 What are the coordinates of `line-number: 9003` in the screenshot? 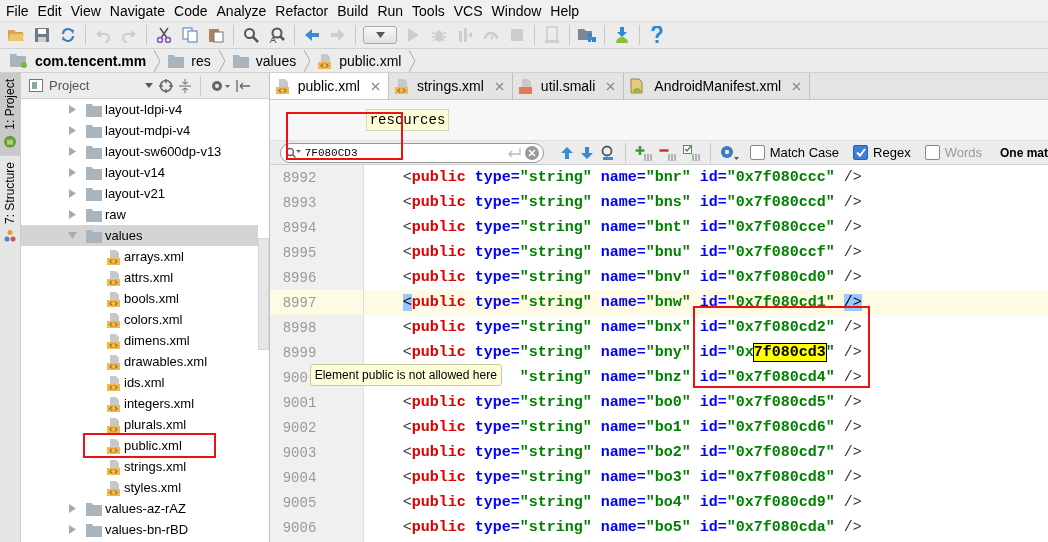 It's located at (299, 452).